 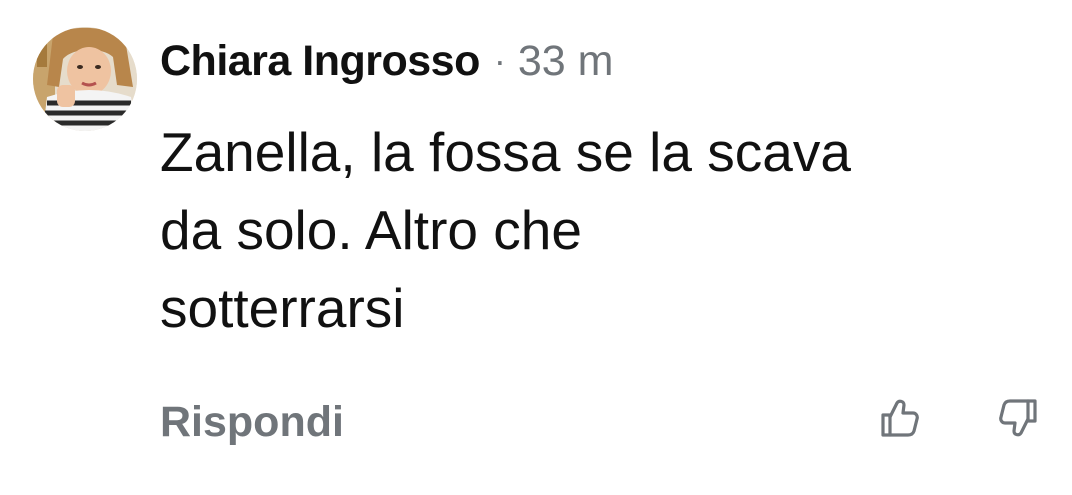 I want to click on avatar, so click(x=85, y=79).